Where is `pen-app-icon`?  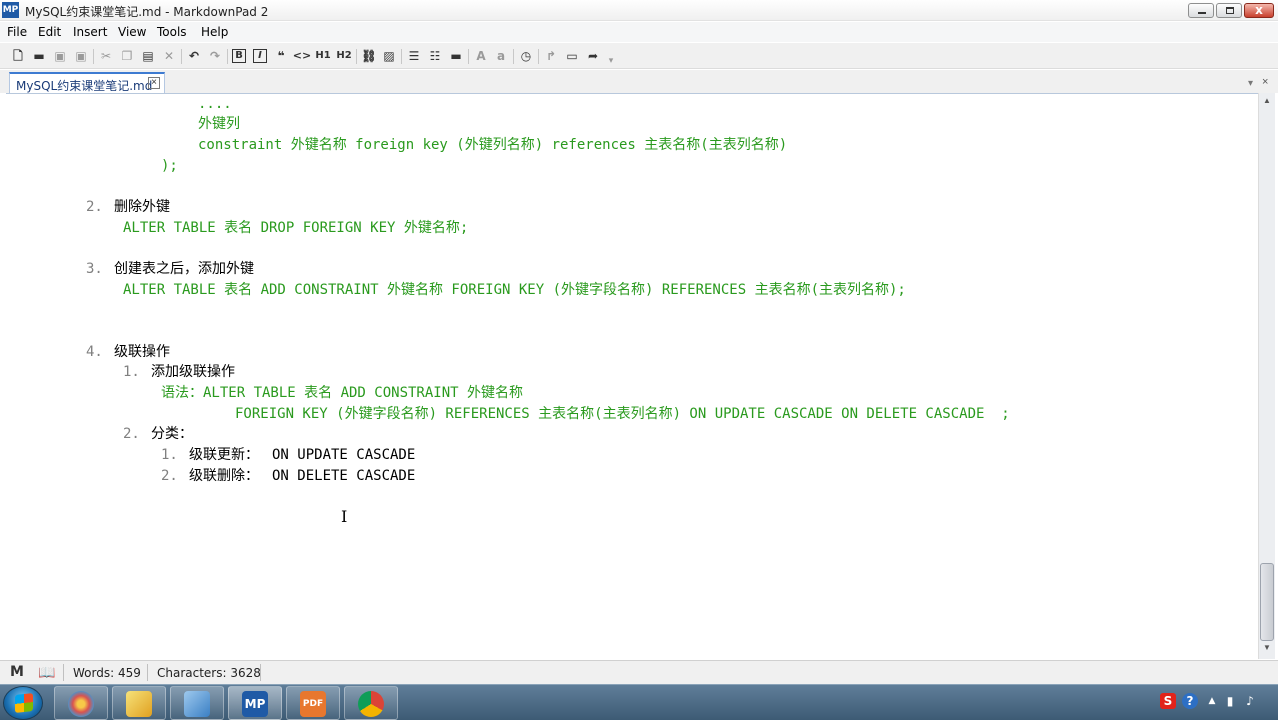 pen-app-icon is located at coordinates (139, 704).